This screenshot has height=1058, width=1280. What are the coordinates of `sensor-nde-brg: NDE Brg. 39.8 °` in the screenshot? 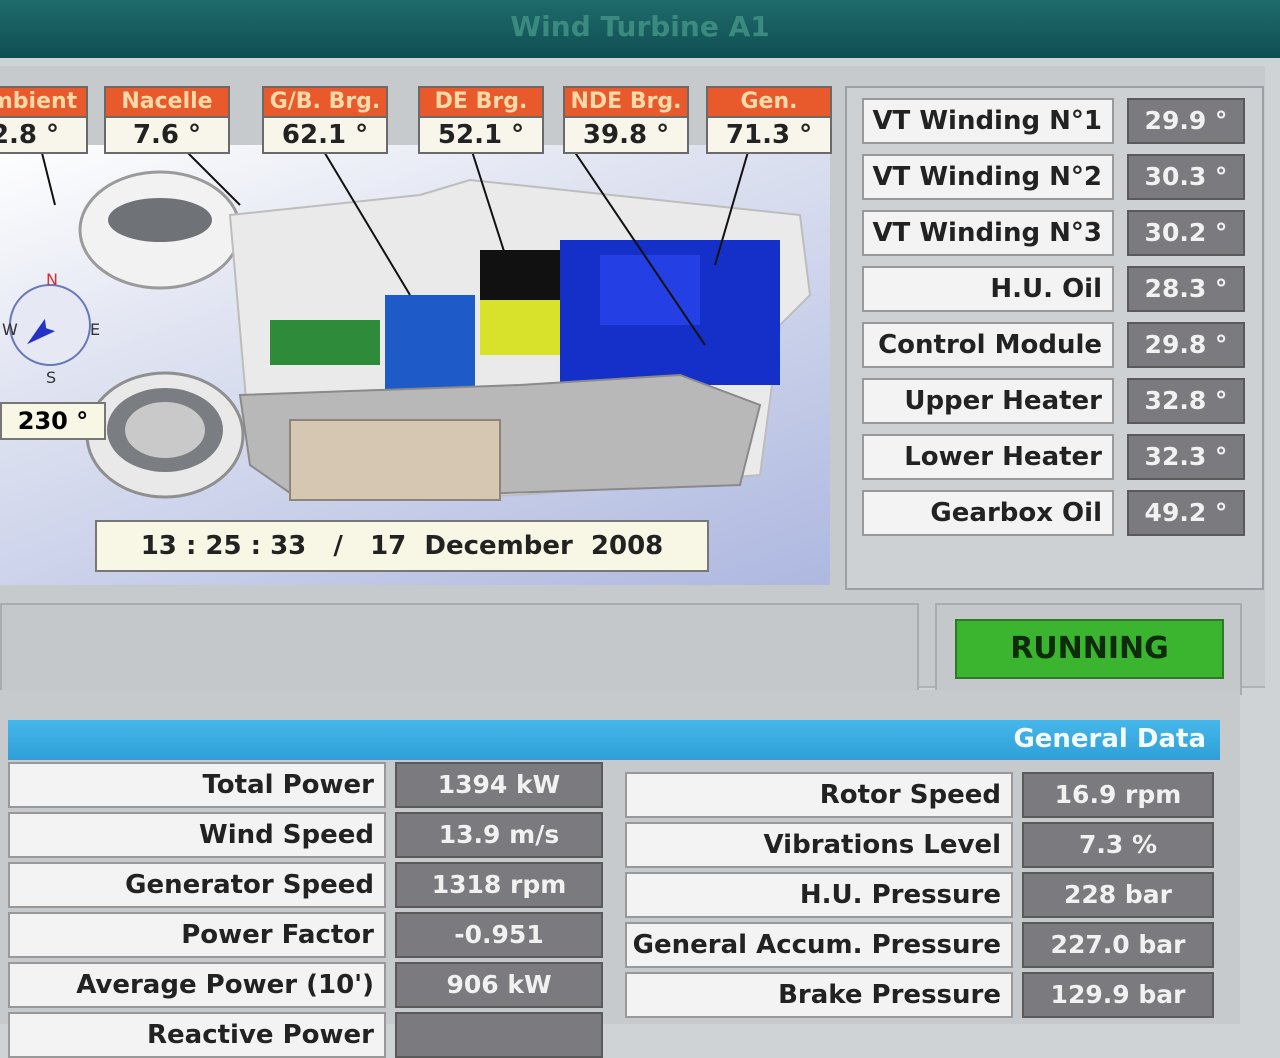 It's located at (626, 120).